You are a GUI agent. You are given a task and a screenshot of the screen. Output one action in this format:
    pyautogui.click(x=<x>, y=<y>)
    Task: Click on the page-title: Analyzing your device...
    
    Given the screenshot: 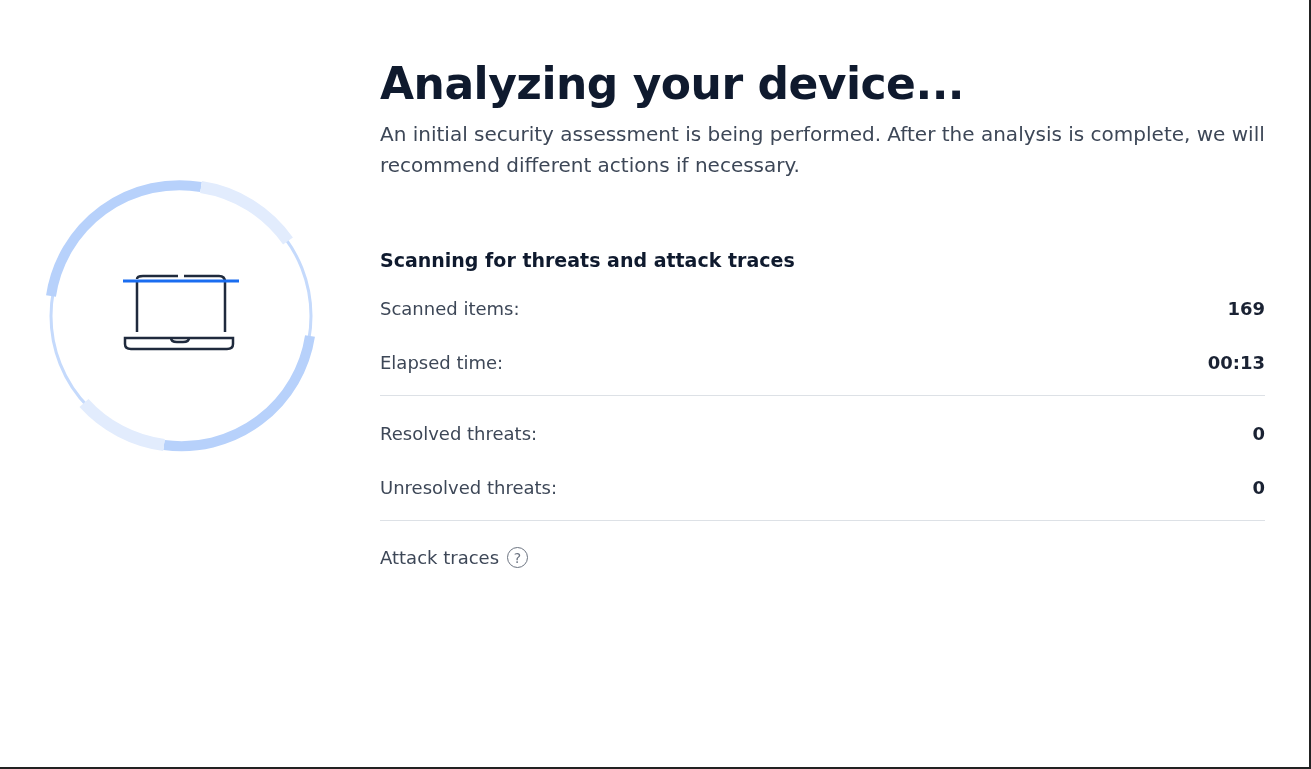 What is the action you would take?
    pyautogui.click(x=673, y=83)
    